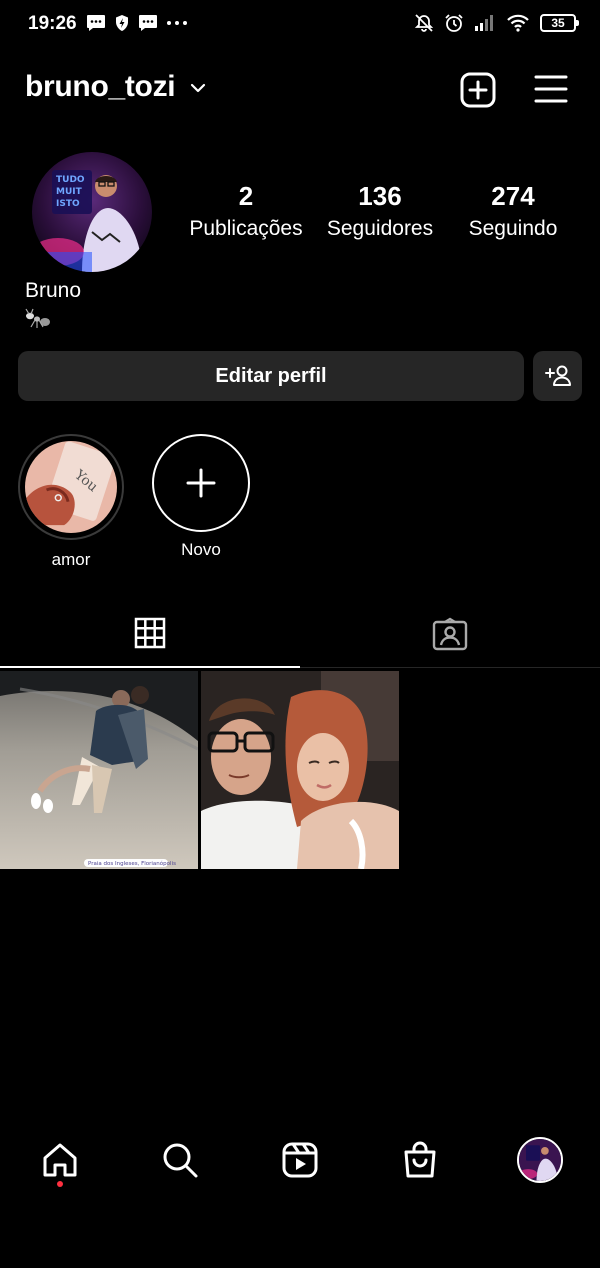 The image size is (600, 1268). What do you see at coordinates (380, 228) in the screenshot?
I see `followers-label: Seguidores` at bounding box center [380, 228].